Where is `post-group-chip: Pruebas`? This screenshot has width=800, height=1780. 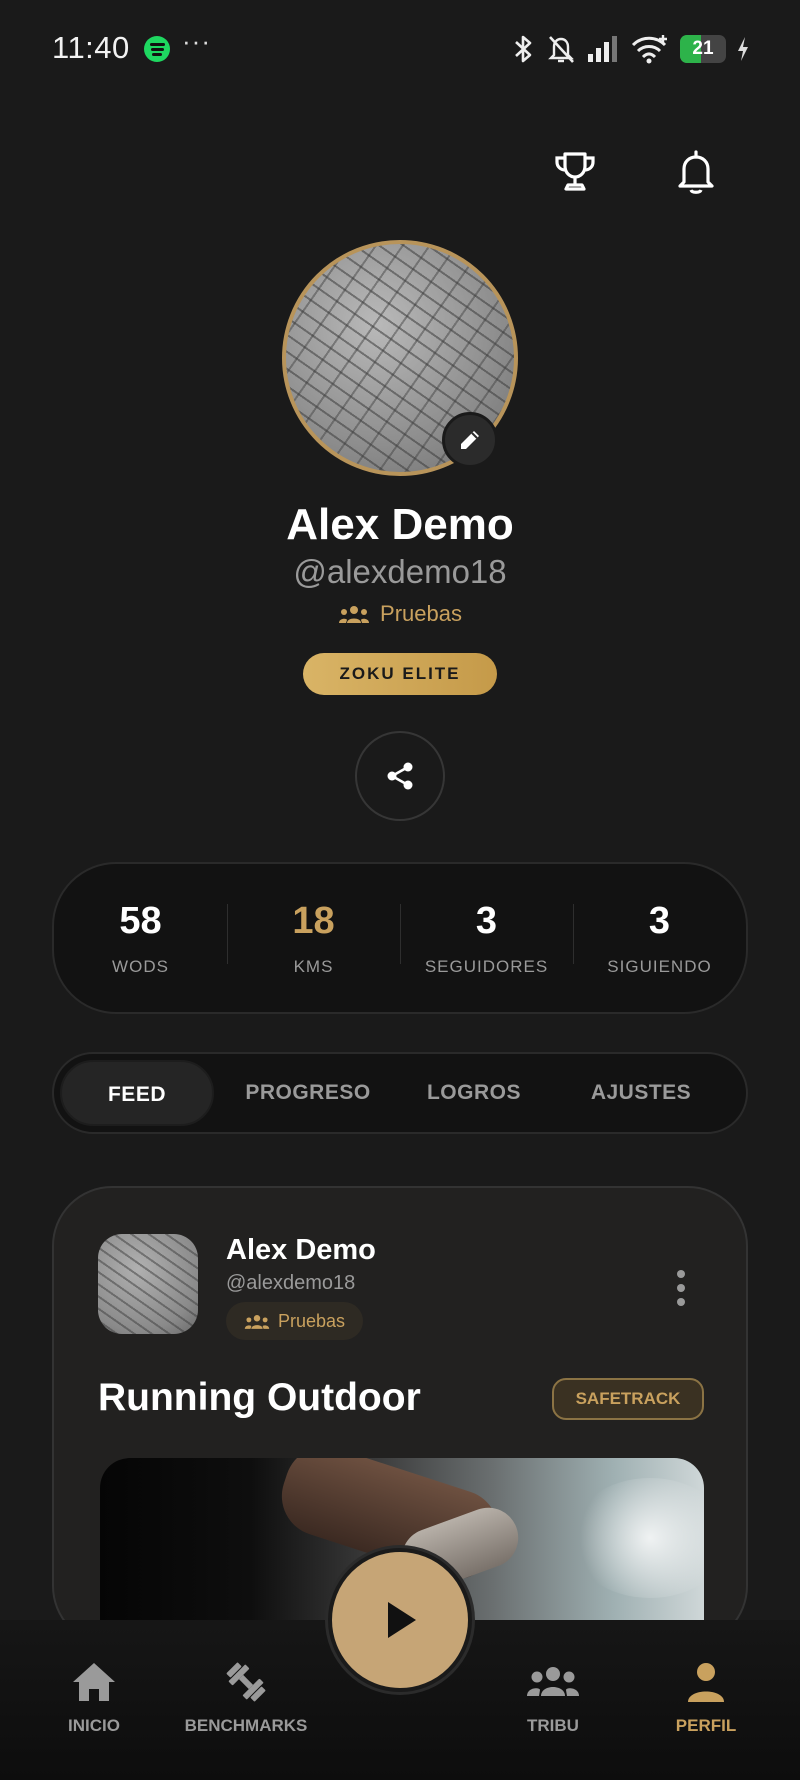 post-group-chip: Pruebas is located at coordinates (295, 1321).